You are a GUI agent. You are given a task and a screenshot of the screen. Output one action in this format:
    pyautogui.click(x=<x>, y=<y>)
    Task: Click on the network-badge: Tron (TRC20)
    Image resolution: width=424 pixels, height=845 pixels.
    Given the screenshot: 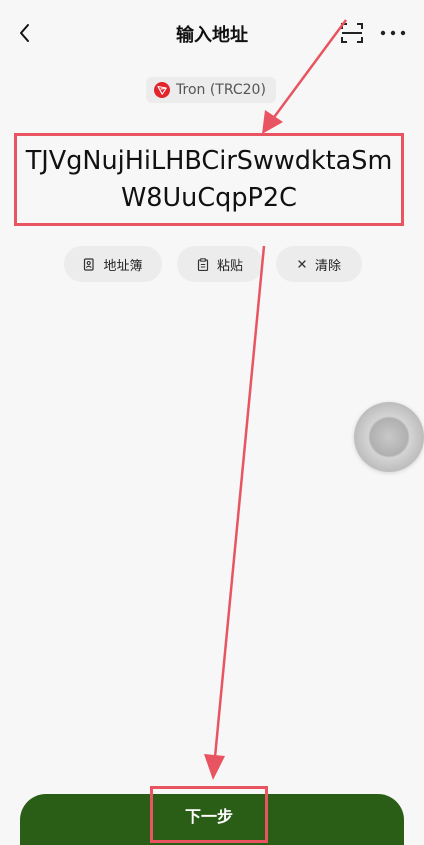 What is the action you would take?
    pyautogui.click(x=211, y=90)
    